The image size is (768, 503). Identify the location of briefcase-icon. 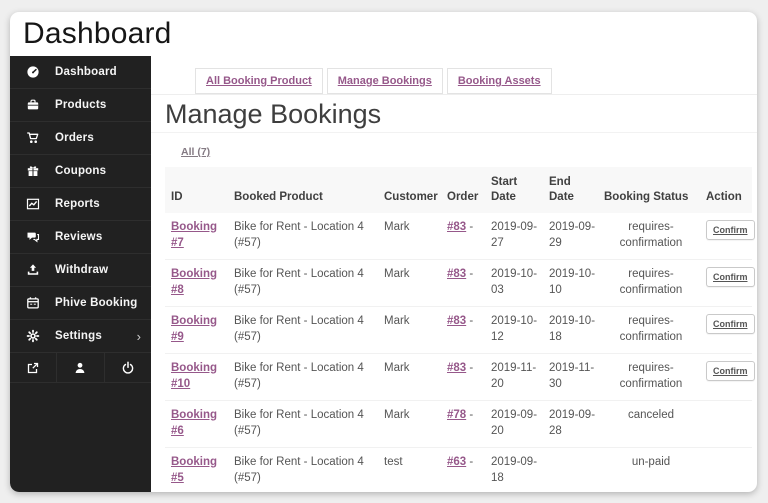
(33, 105).